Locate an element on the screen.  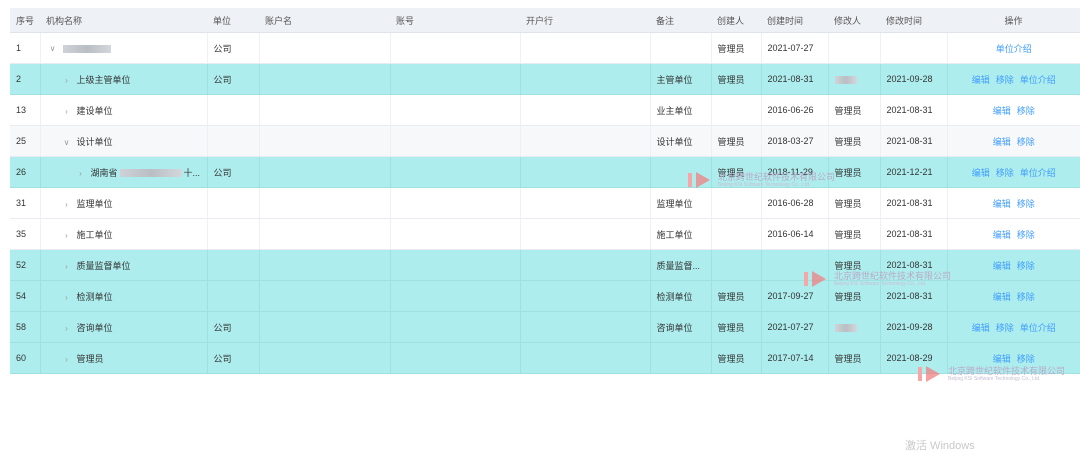
cell-org-name: › 检测单位 is located at coordinates (124, 296).